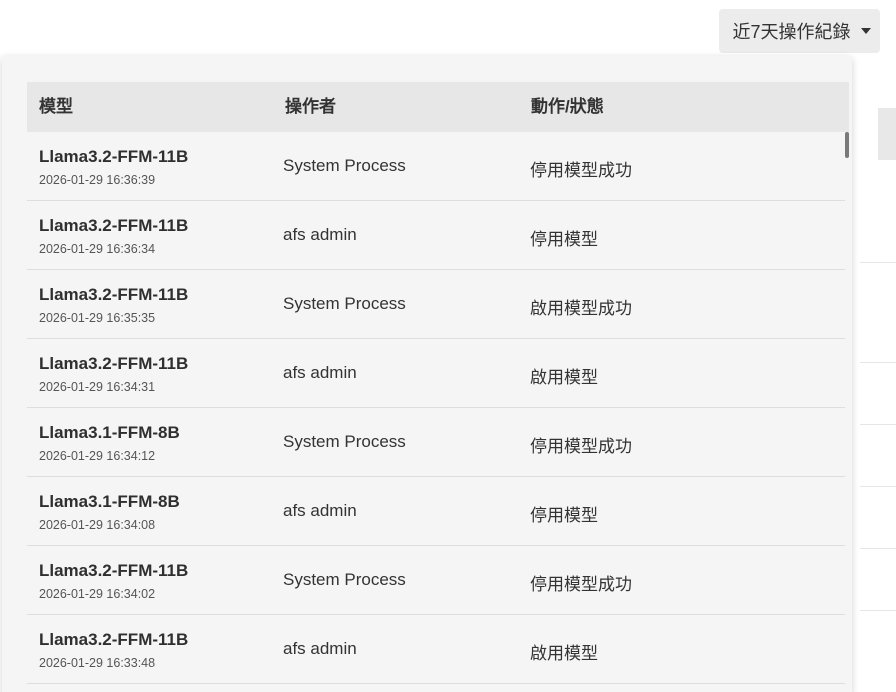  What do you see at coordinates (581, 308) in the screenshot?
I see `action-status: 啟用模型成功` at bounding box center [581, 308].